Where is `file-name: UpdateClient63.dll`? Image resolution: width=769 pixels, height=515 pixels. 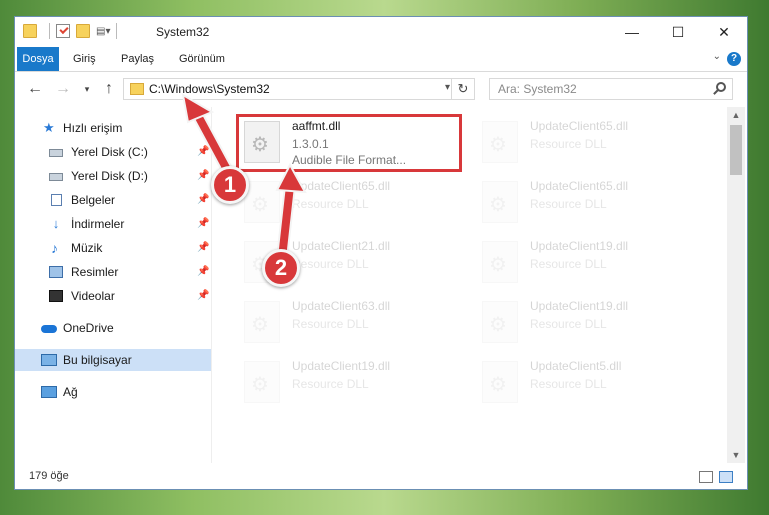
file-name: UpdateClient63.dll is located at coordinates (341, 306).